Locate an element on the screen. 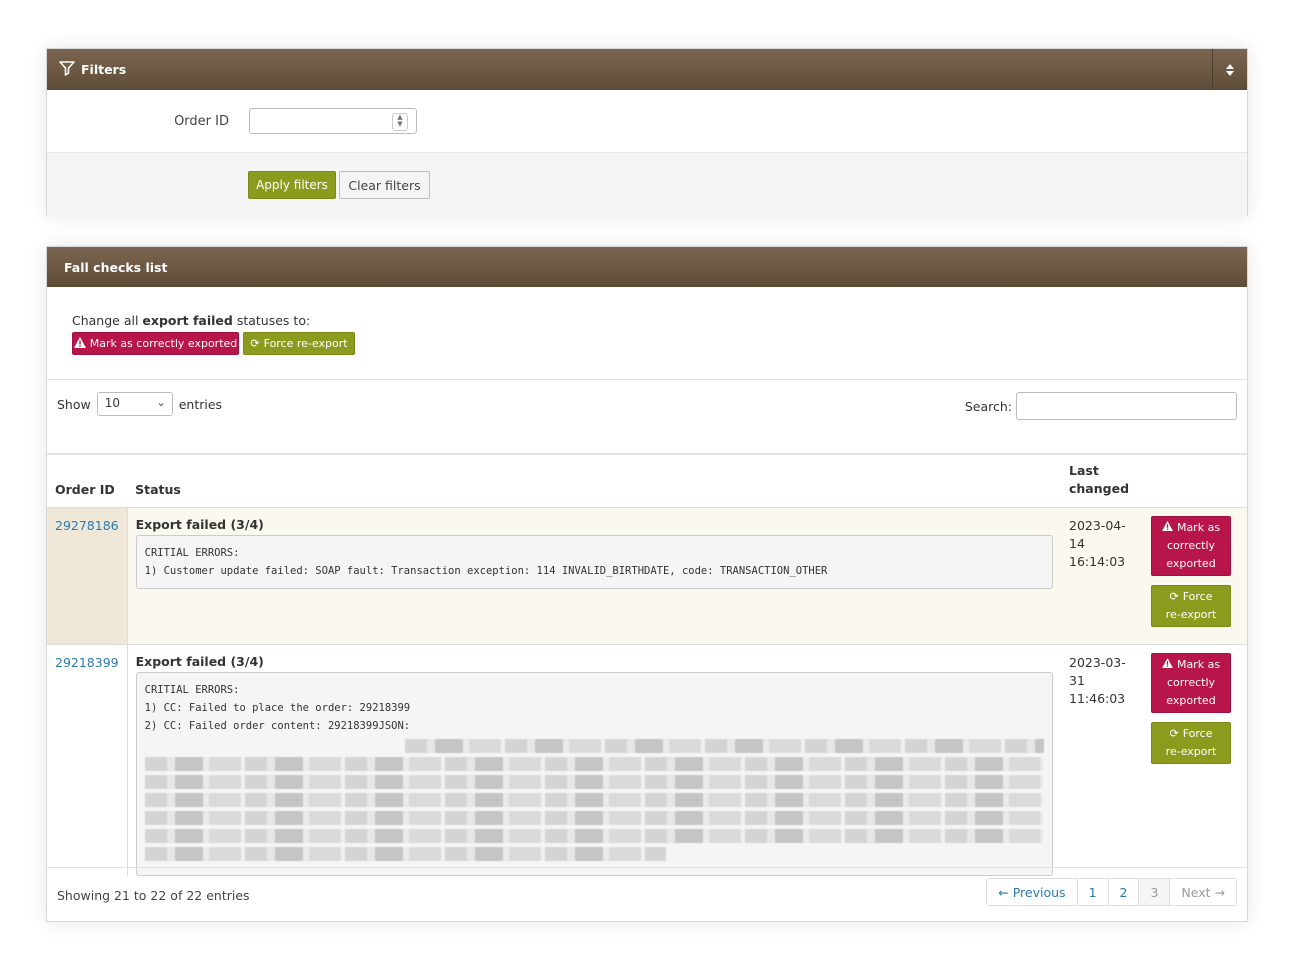  redacted-content is located at coordinates (594, 799).